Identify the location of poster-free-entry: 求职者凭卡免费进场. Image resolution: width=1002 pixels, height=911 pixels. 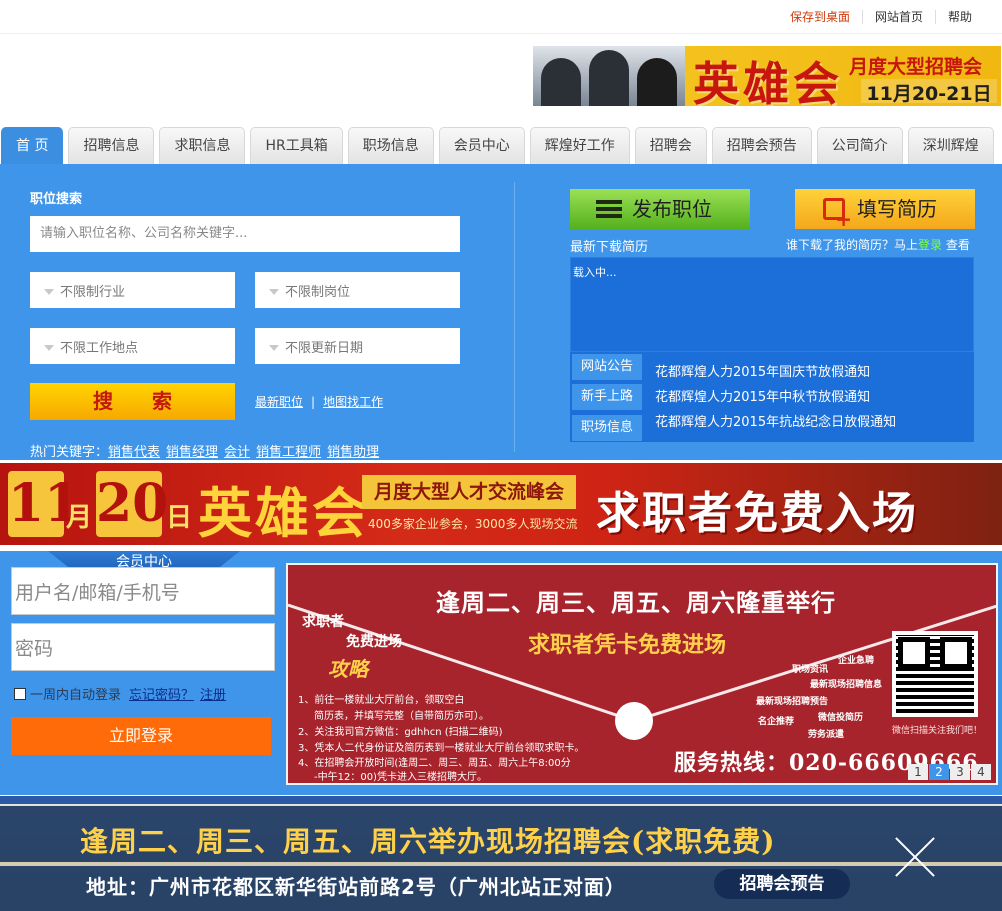
(627, 645).